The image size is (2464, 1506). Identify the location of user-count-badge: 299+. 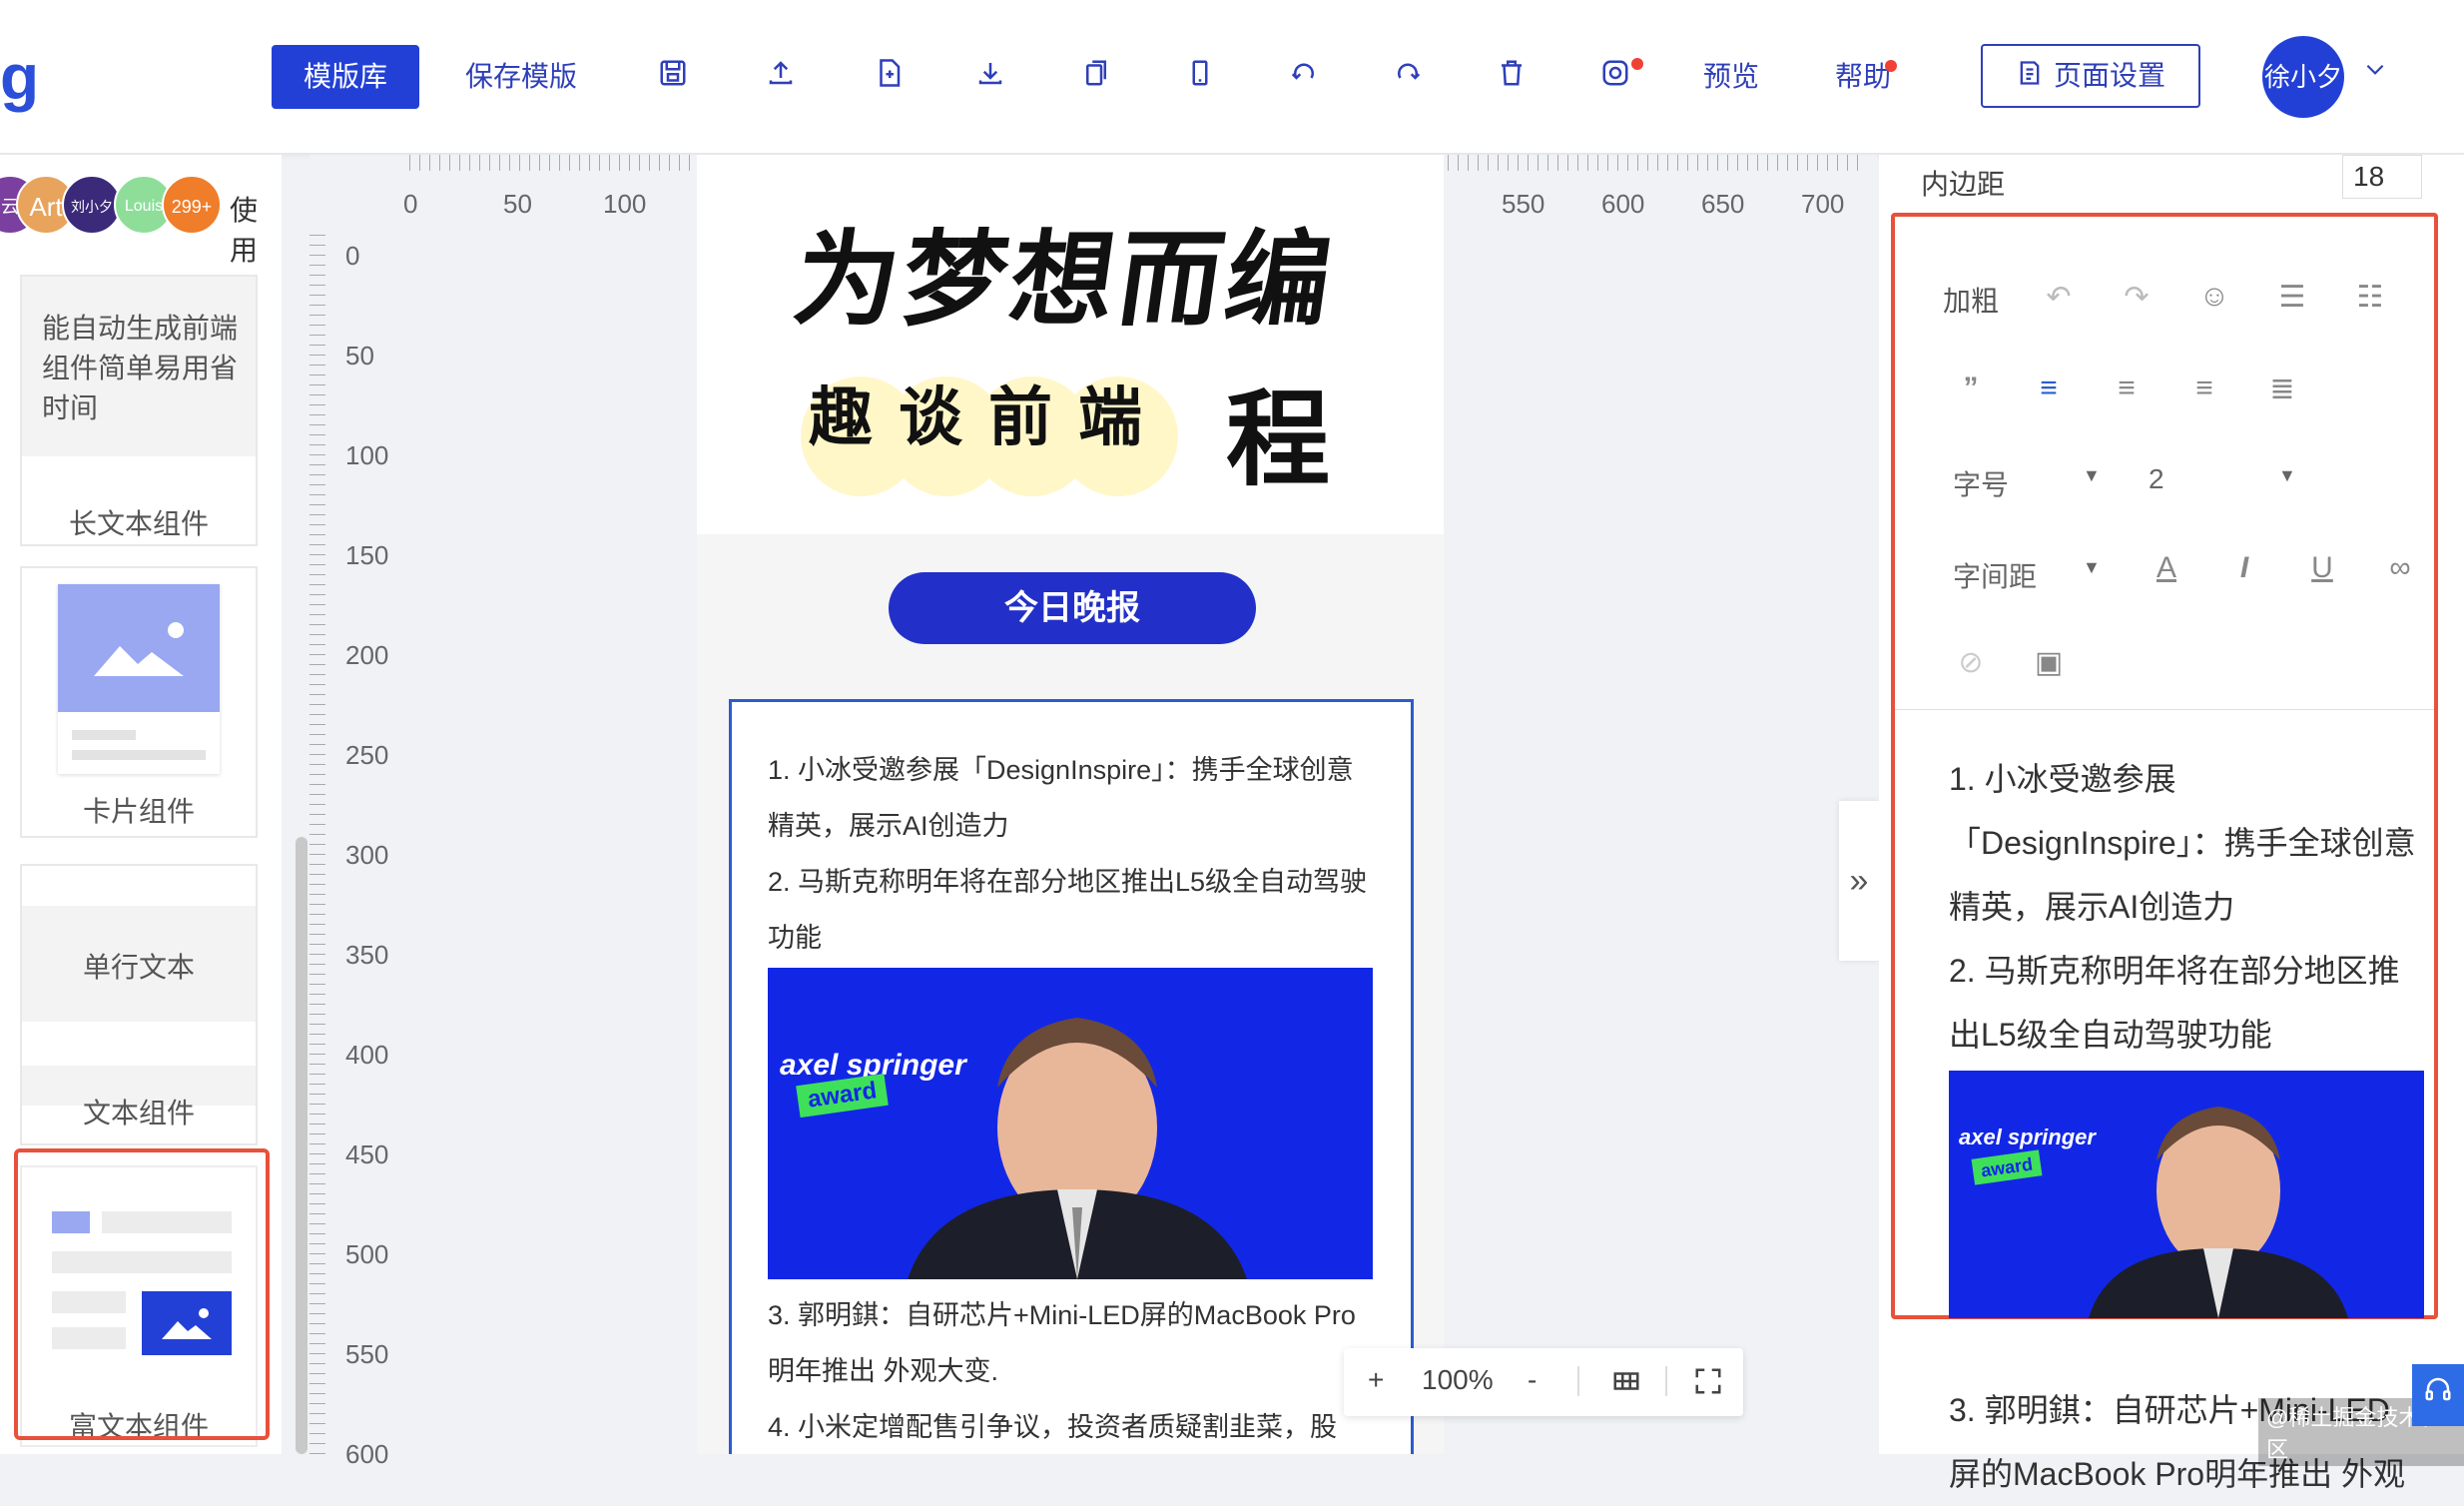
(192, 205).